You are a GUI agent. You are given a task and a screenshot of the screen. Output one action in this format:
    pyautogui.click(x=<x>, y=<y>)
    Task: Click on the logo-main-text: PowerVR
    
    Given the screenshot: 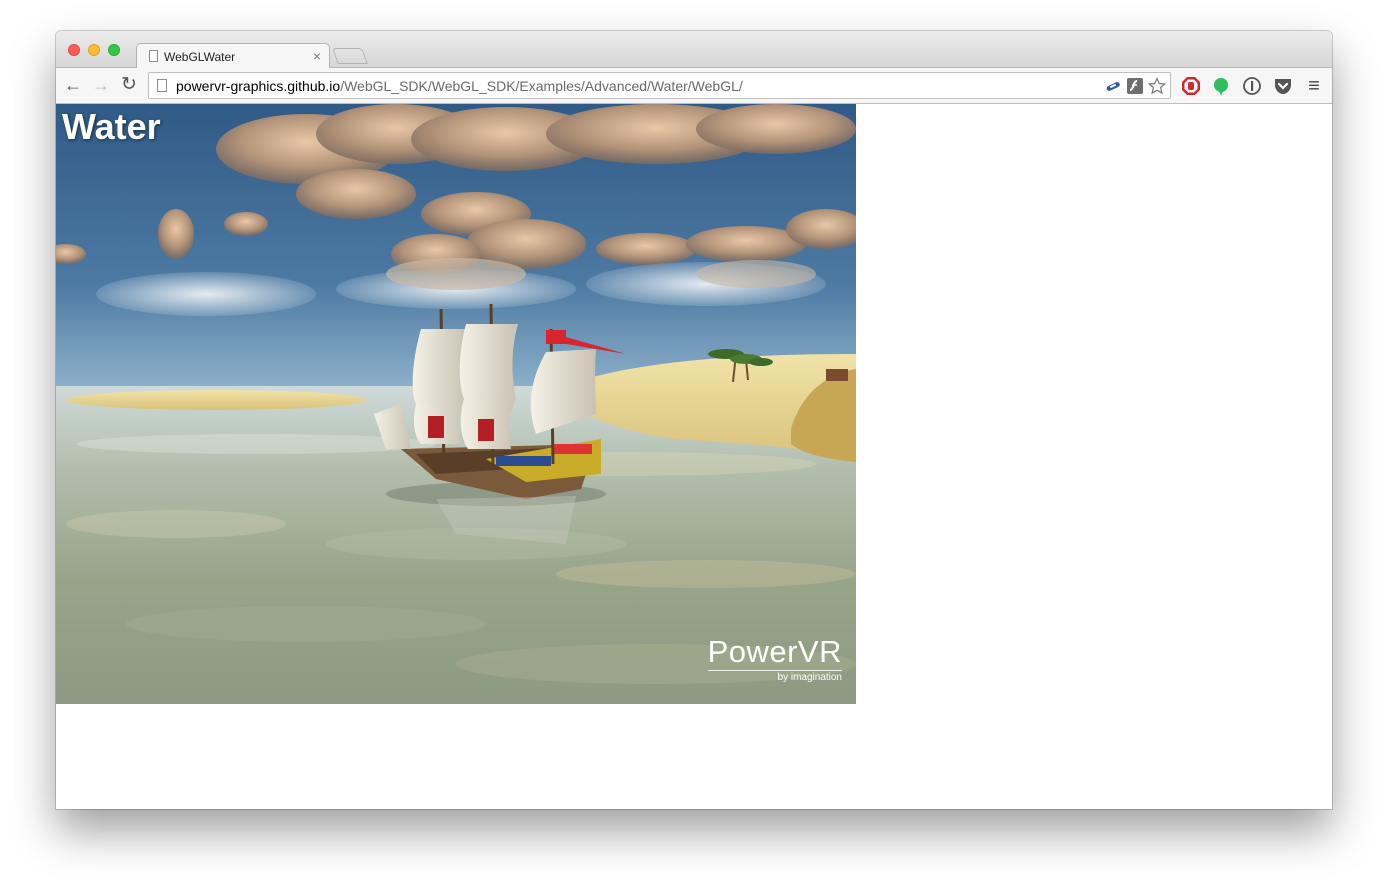 What is the action you would take?
    pyautogui.click(x=774, y=651)
    